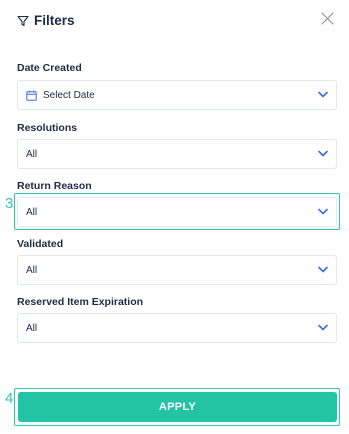 This screenshot has height=434, width=349. I want to click on annotation-marker-3: 3, so click(9, 203).